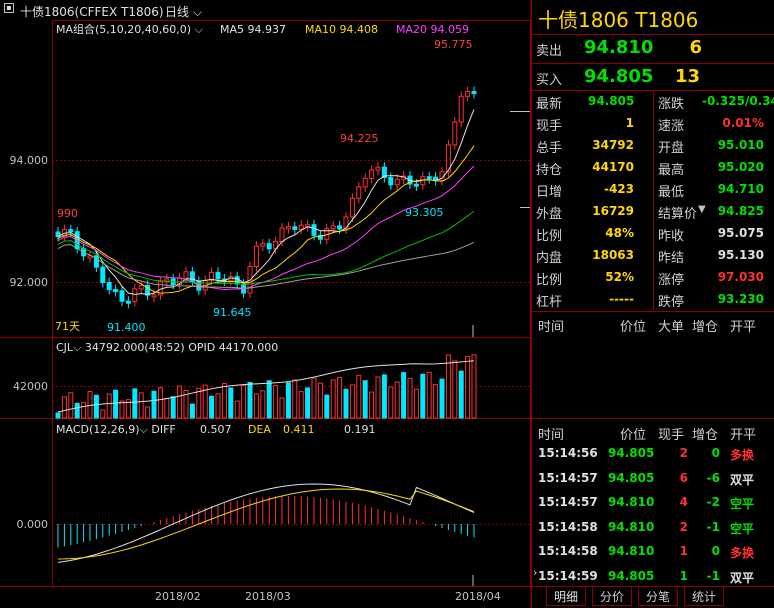  I want to click on tick-row: 15:14:56 94.805 2 0 多换, so click(653, 454).